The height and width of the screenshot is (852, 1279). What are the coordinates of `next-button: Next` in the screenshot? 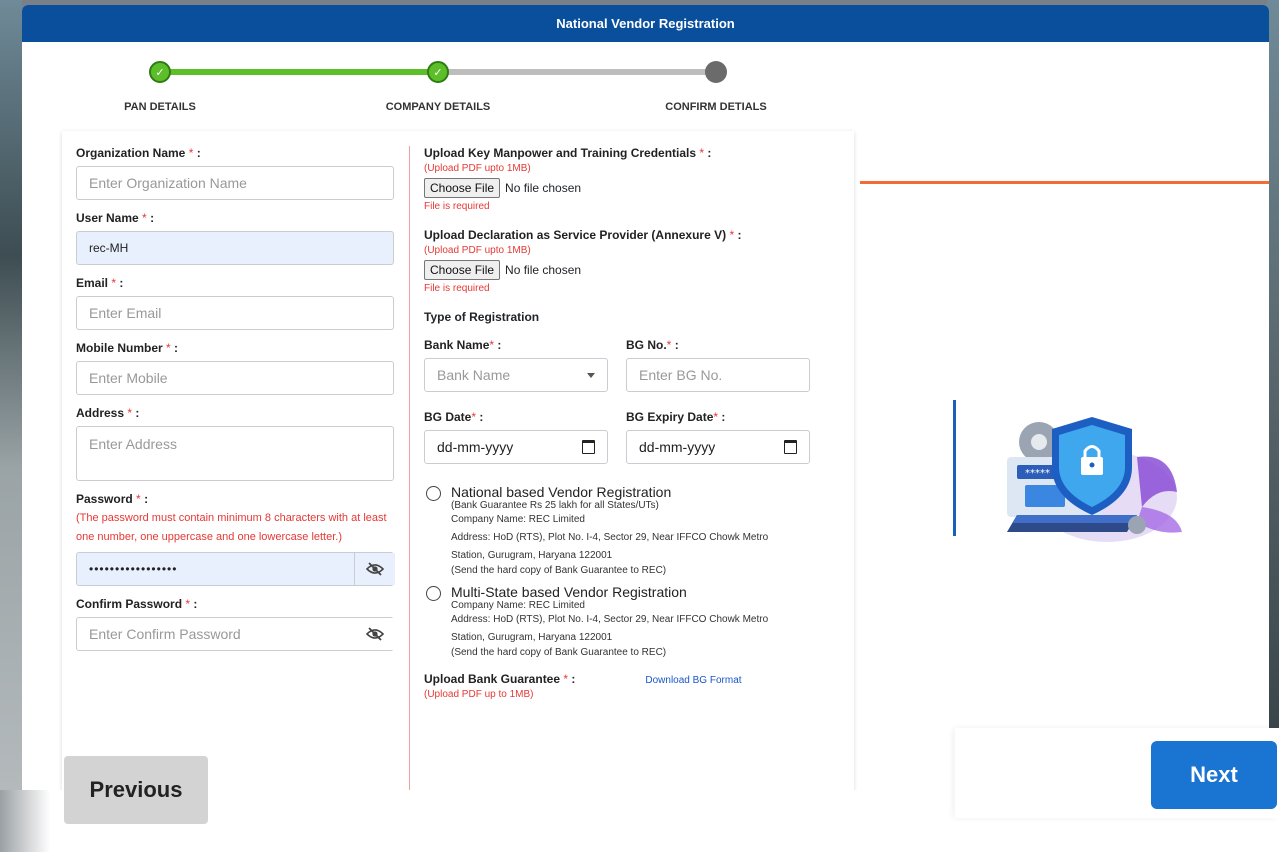 It's located at (1214, 775).